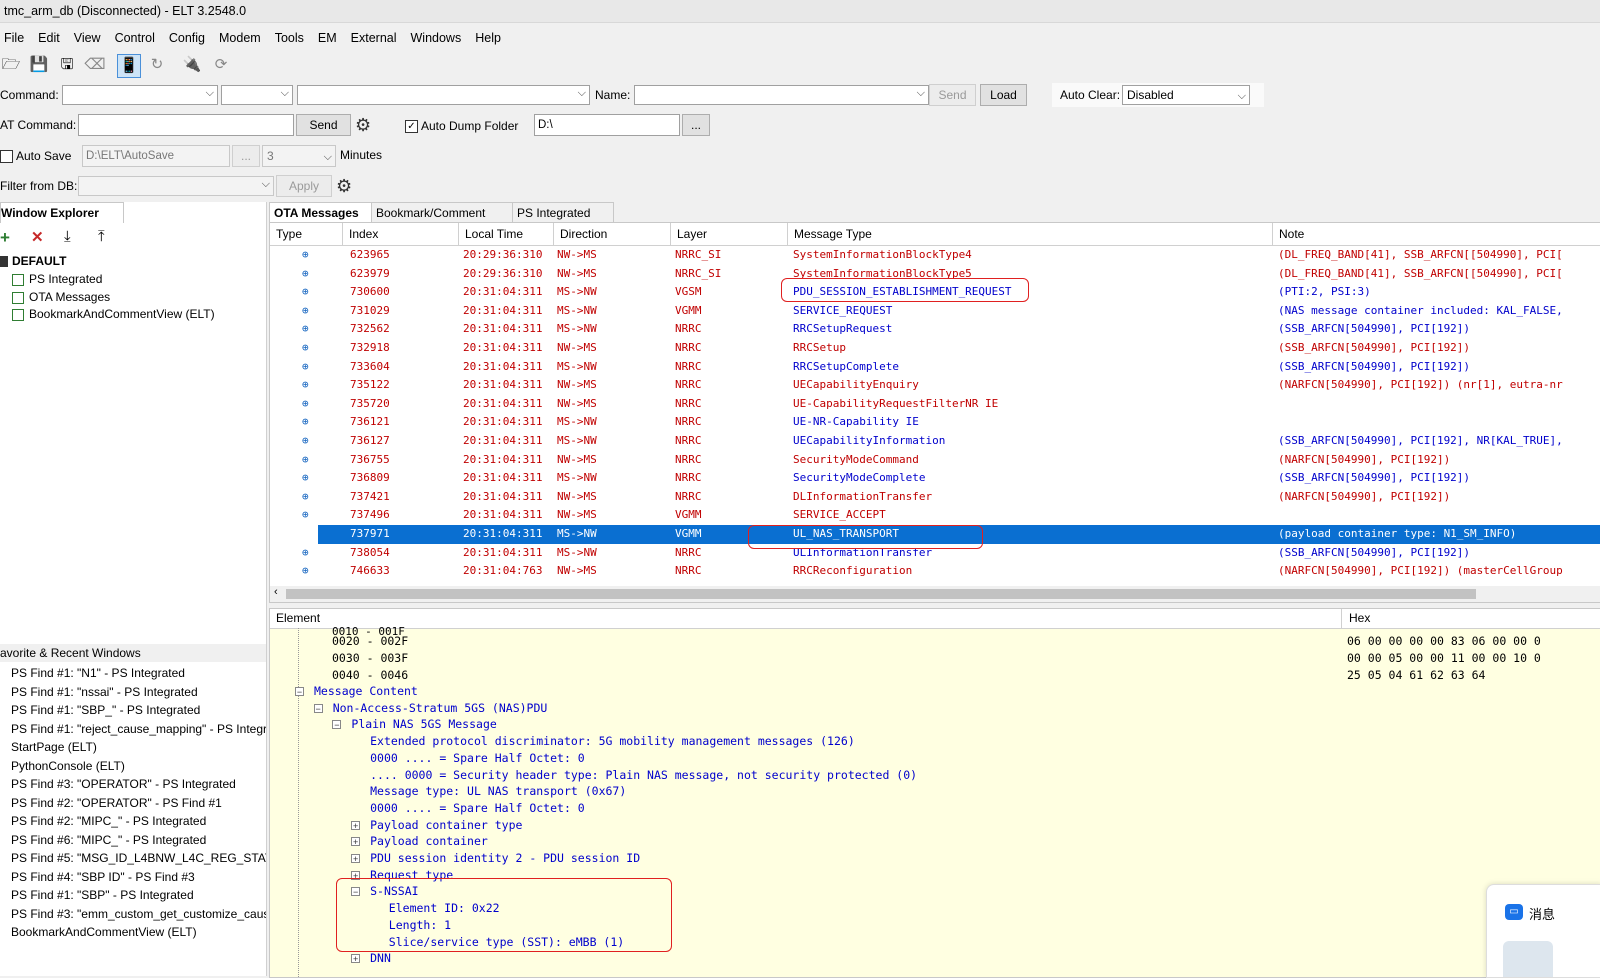  What do you see at coordinates (138, 932) in the screenshot?
I see `favorite-item: BookmarkAndCommentView (ELT)` at bounding box center [138, 932].